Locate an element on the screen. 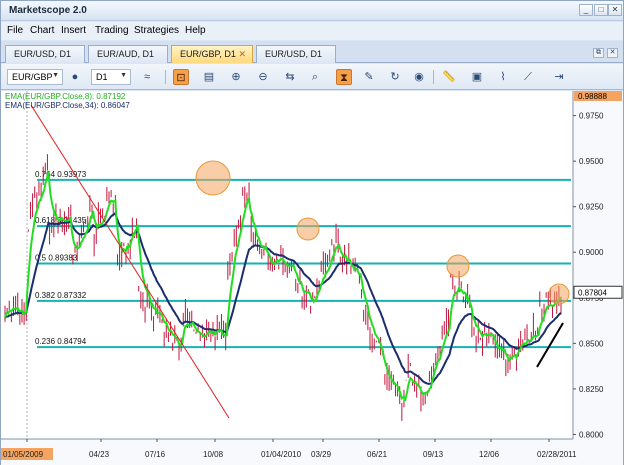  date-tick-label: 01/05/2009 is located at coordinates (23, 454).